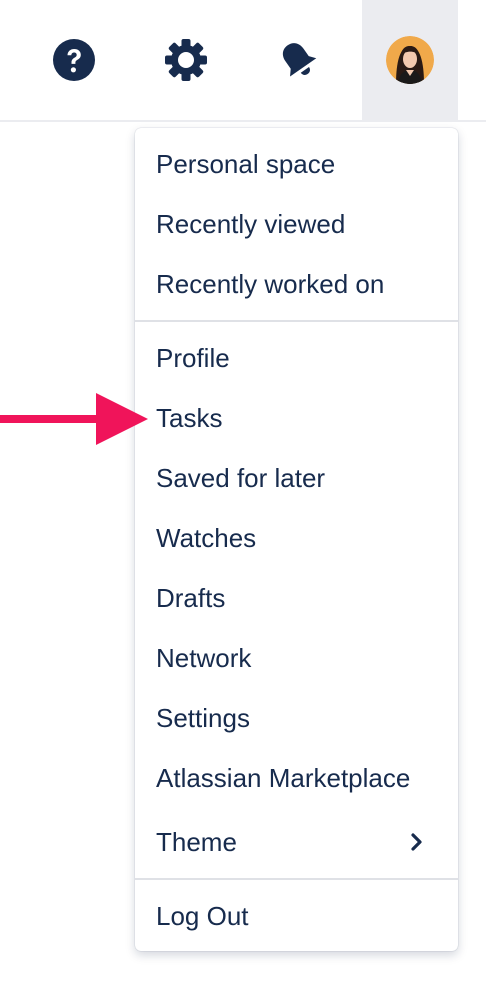 The width and height of the screenshot is (486, 1004). Describe the element at coordinates (296, 284) in the screenshot. I see `menu-item-recently-worked-on: Recently worked on` at that location.